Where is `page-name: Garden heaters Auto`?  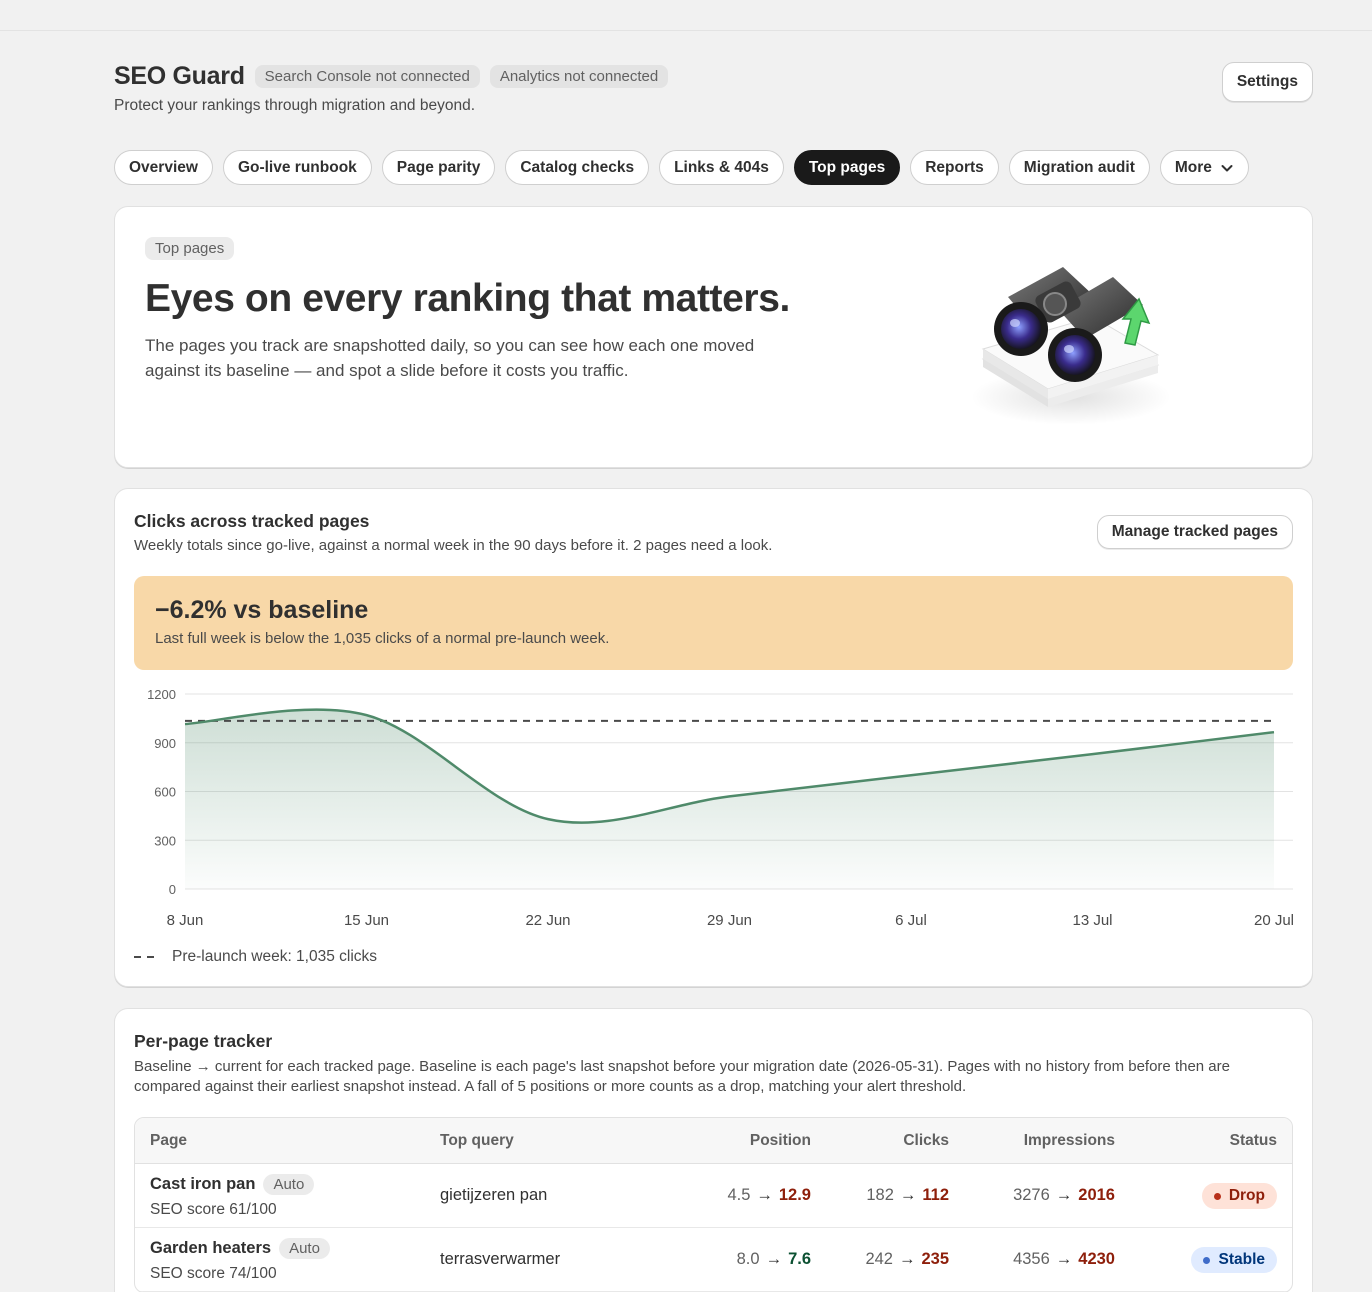
page-name: Garden heaters Auto is located at coordinates (240, 1248).